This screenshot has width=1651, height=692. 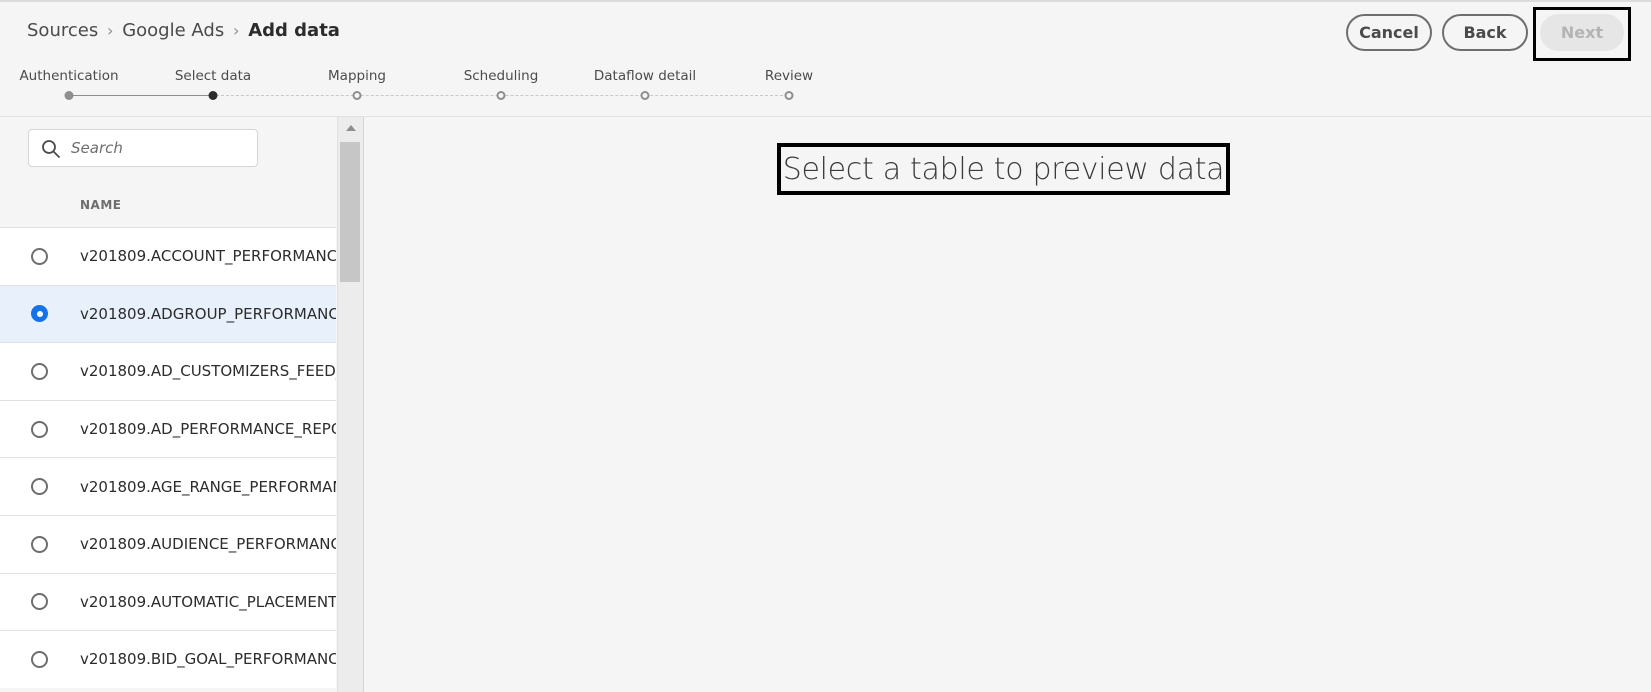 What do you see at coordinates (357, 95) in the screenshot?
I see `step-dot-mapping` at bounding box center [357, 95].